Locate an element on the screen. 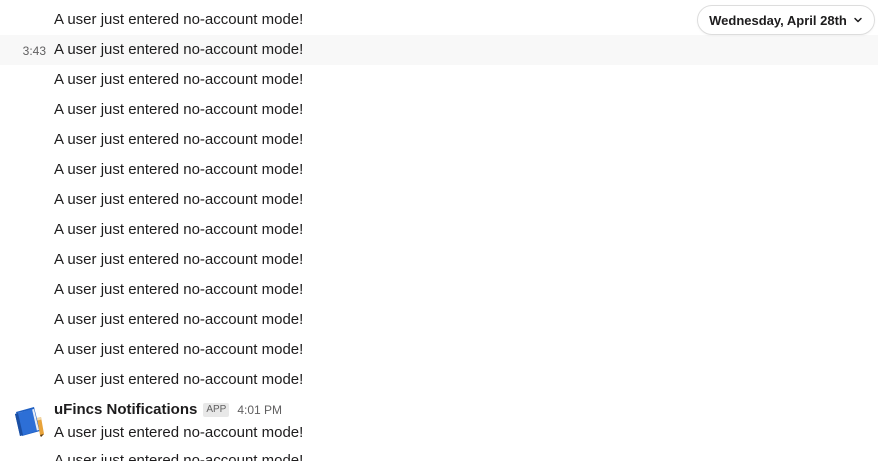 The image size is (878, 461). date-divider-label: Wednesday, April 28th is located at coordinates (778, 20).